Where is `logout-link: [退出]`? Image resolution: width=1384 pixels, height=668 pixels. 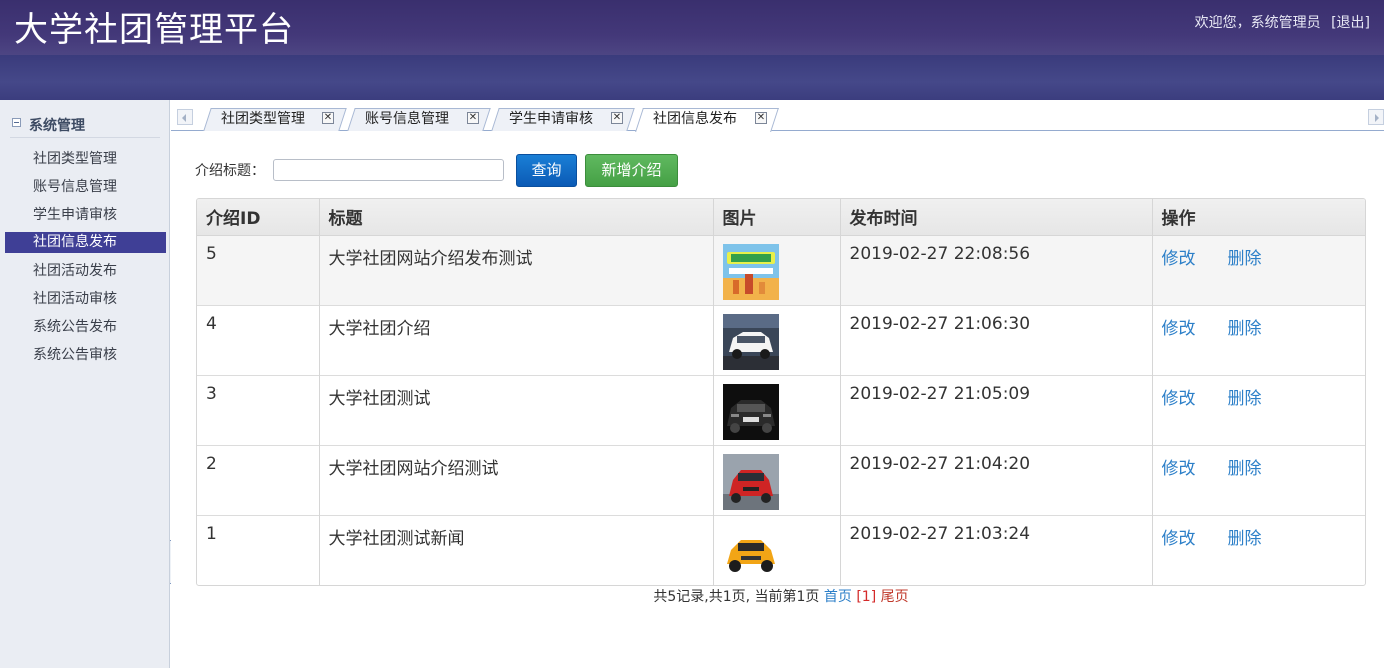
logout-link: [退出] is located at coordinates (1350, 23).